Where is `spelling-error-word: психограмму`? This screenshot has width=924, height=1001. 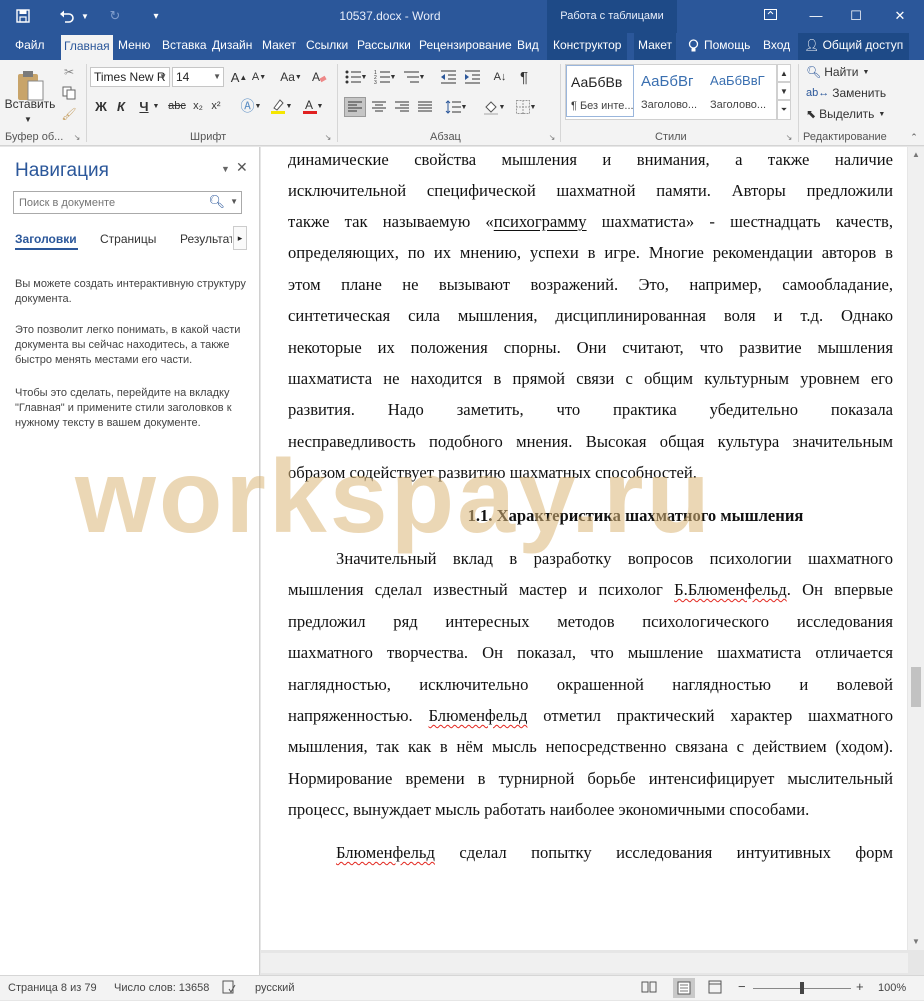 spelling-error-word: психограмму is located at coordinates (540, 221).